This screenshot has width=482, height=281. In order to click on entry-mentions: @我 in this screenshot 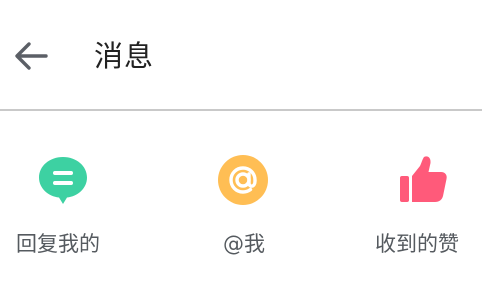, I will do `click(245, 210)`.